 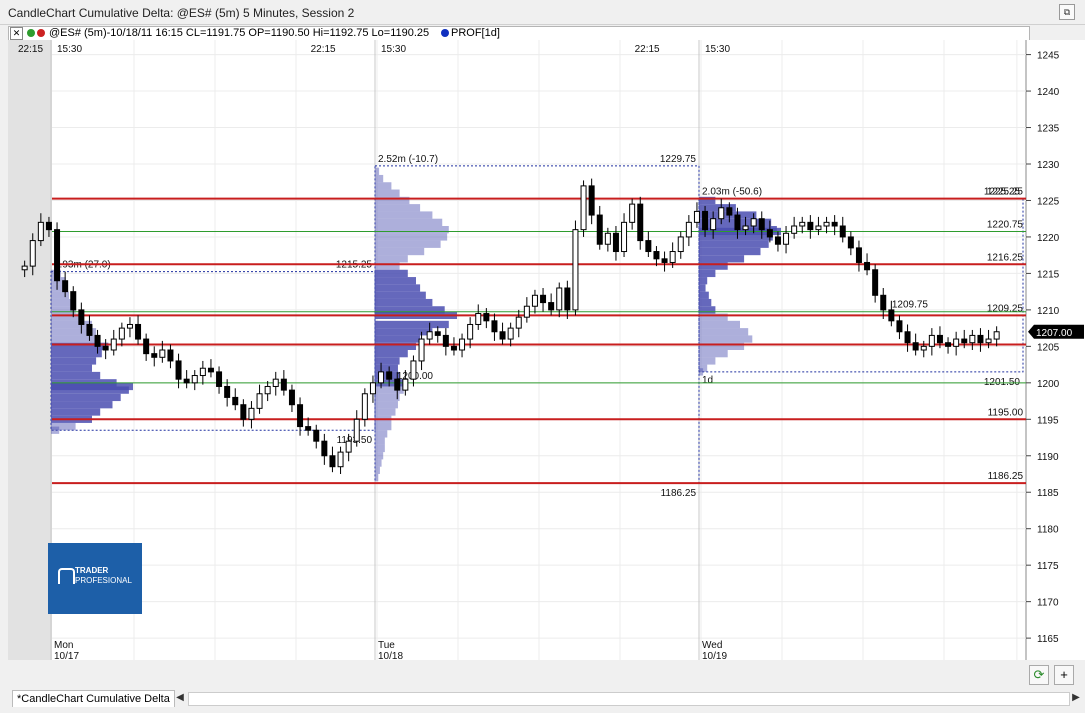 I want to click on price-tick-label: 1200, so click(x=1048, y=384).